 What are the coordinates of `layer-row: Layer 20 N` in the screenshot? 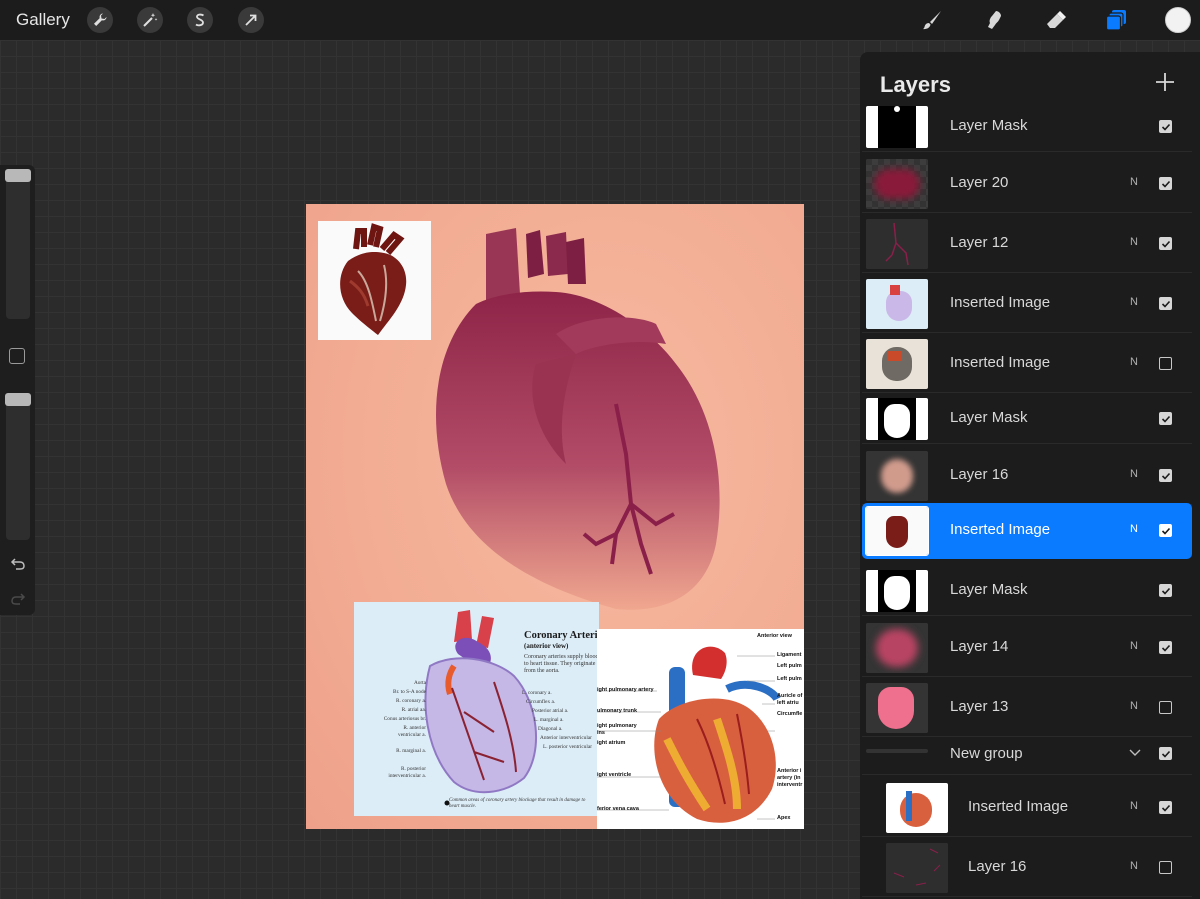 It's located at (1027, 184).